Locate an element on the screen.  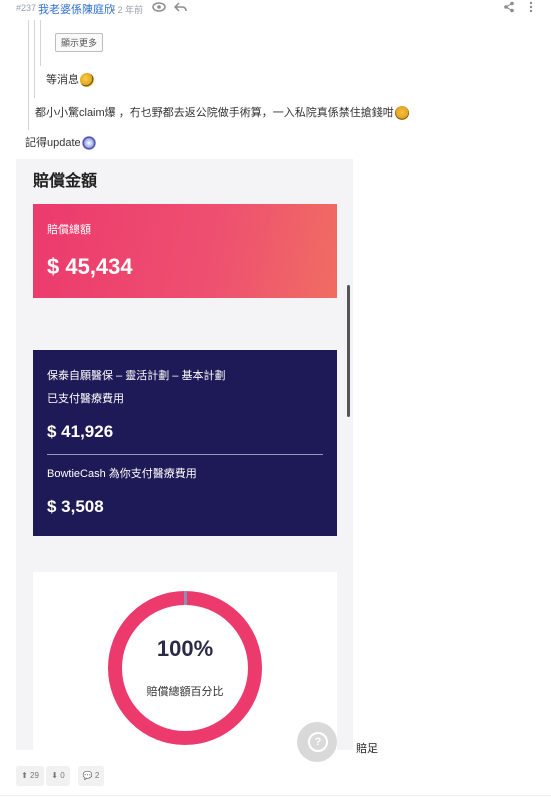
comment-icon: 💬 is located at coordinates (87, 775).